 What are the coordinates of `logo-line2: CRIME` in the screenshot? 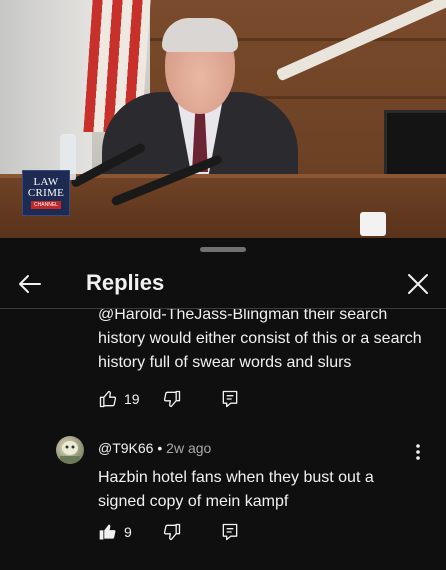 It's located at (46, 193).